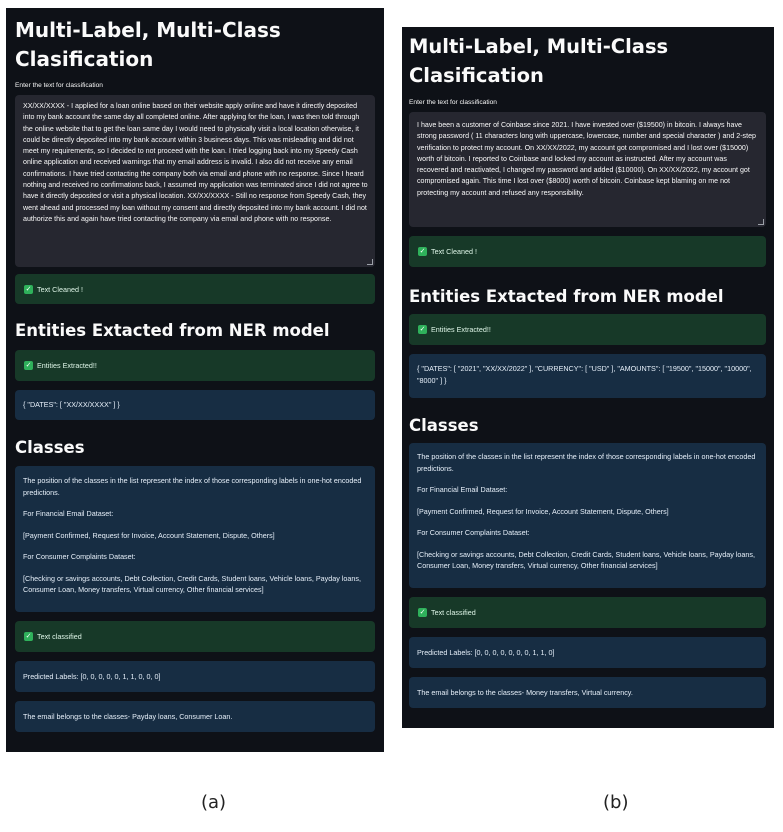 The width and height of the screenshot is (783, 832). What do you see at coordinates (214, 802) in the screenshot?
I see `caption-a: (a)` at bounding box center [214, 802].